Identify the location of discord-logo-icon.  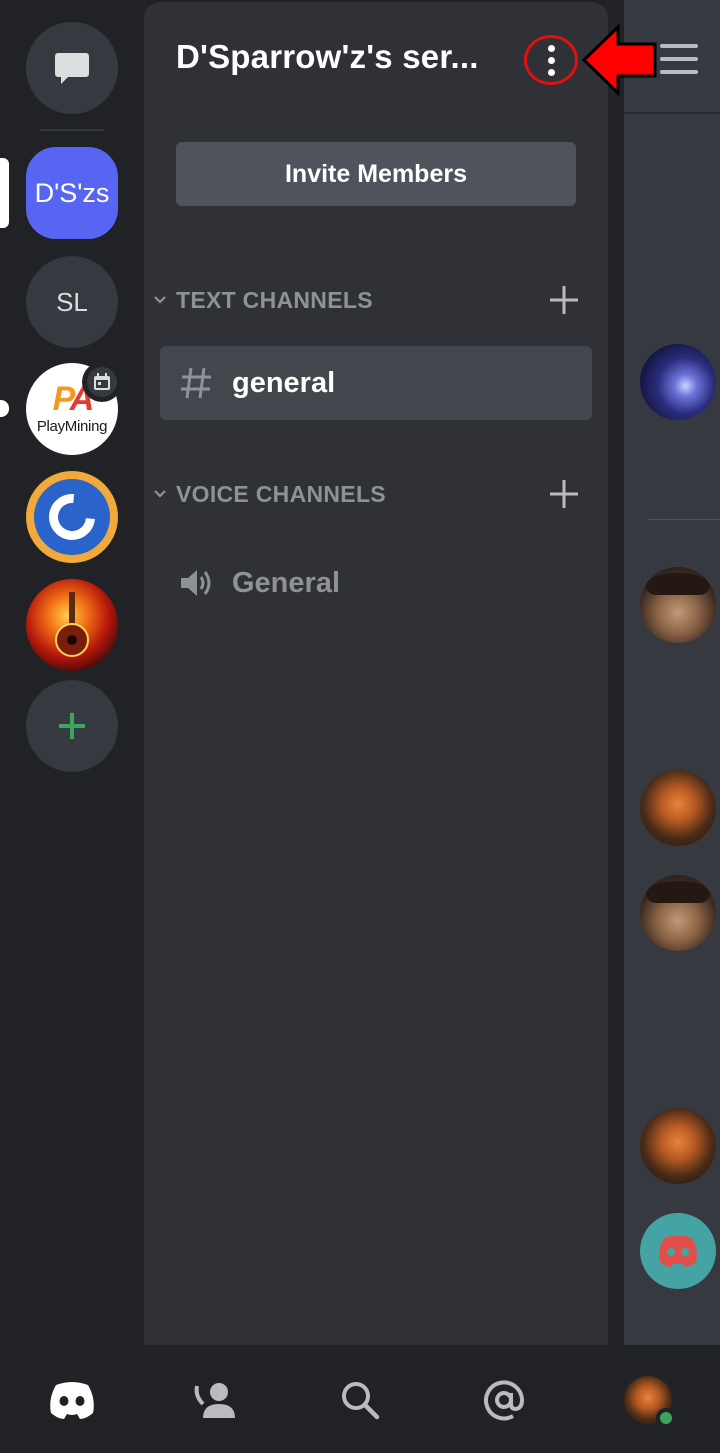
(678, 1251).